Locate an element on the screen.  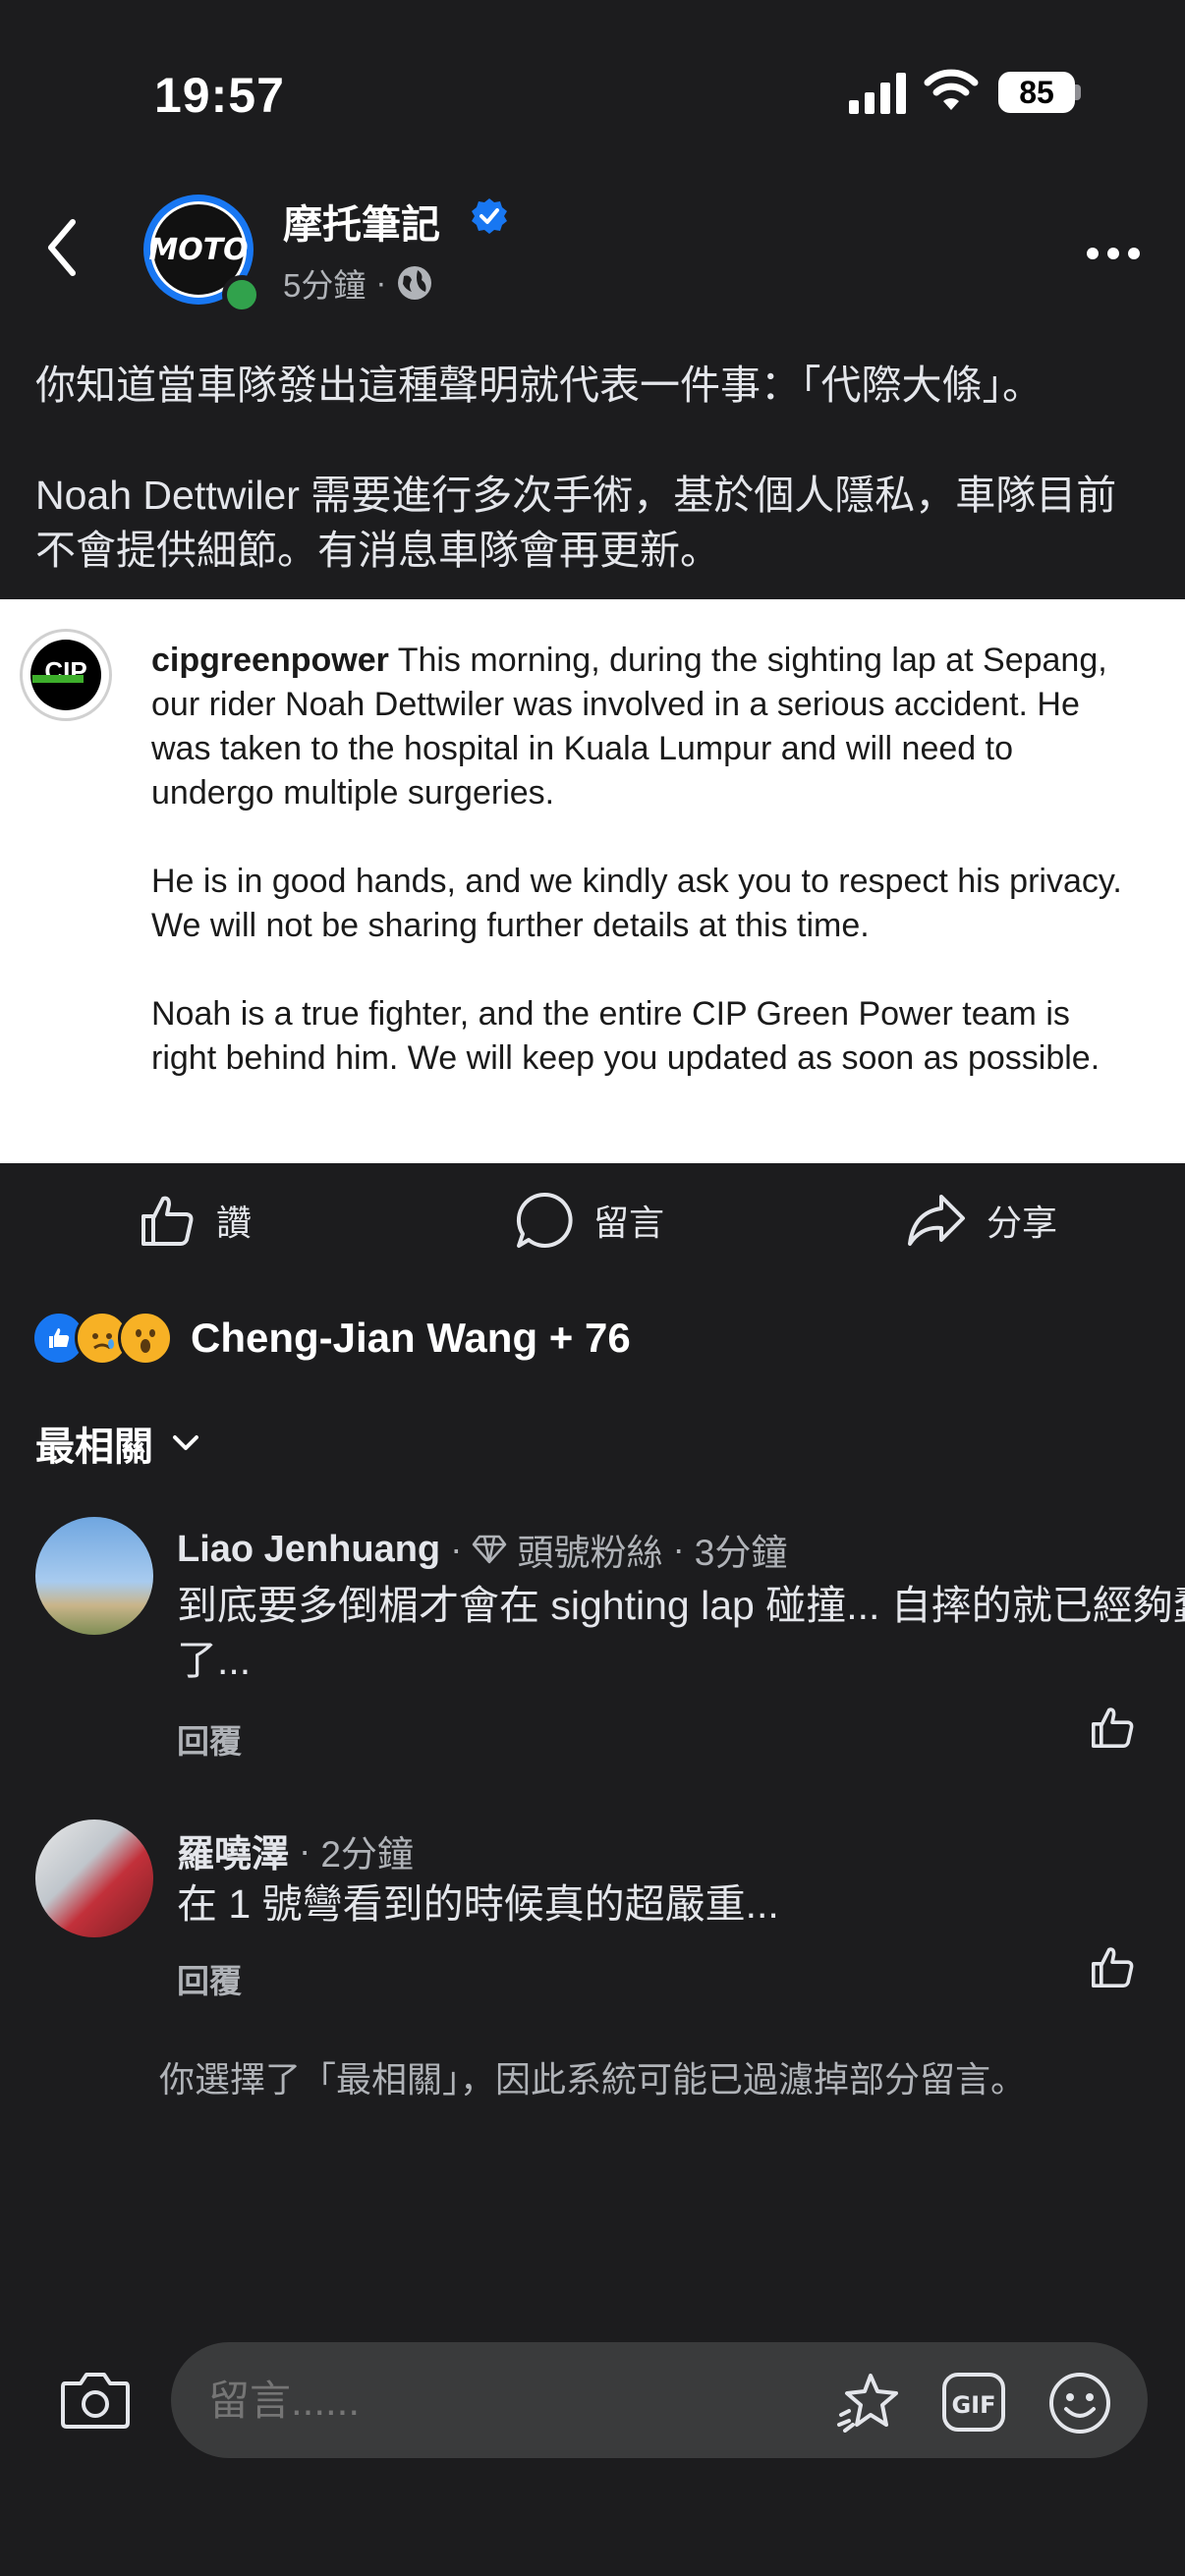
battery-tip is located at coordinates (1078, 92).